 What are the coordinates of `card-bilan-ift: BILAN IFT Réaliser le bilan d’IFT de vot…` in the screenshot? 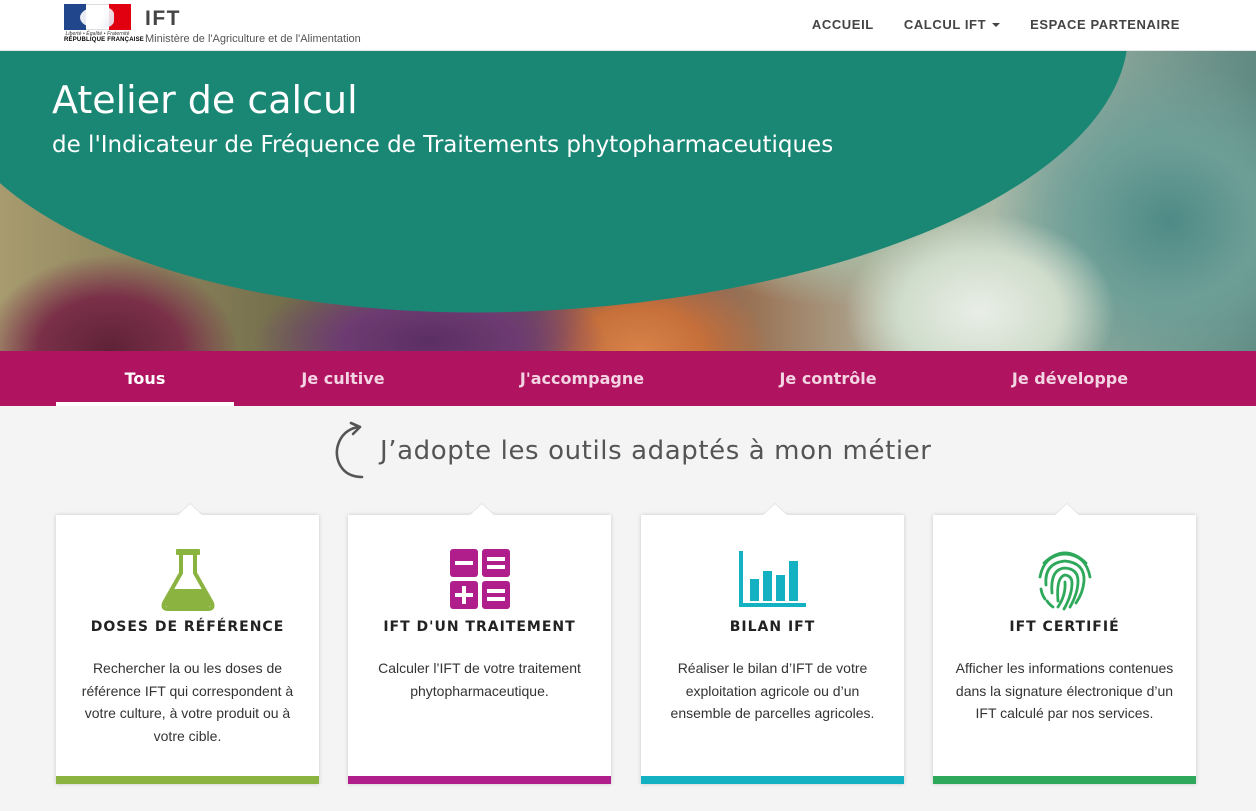 It's located at (772, 649).